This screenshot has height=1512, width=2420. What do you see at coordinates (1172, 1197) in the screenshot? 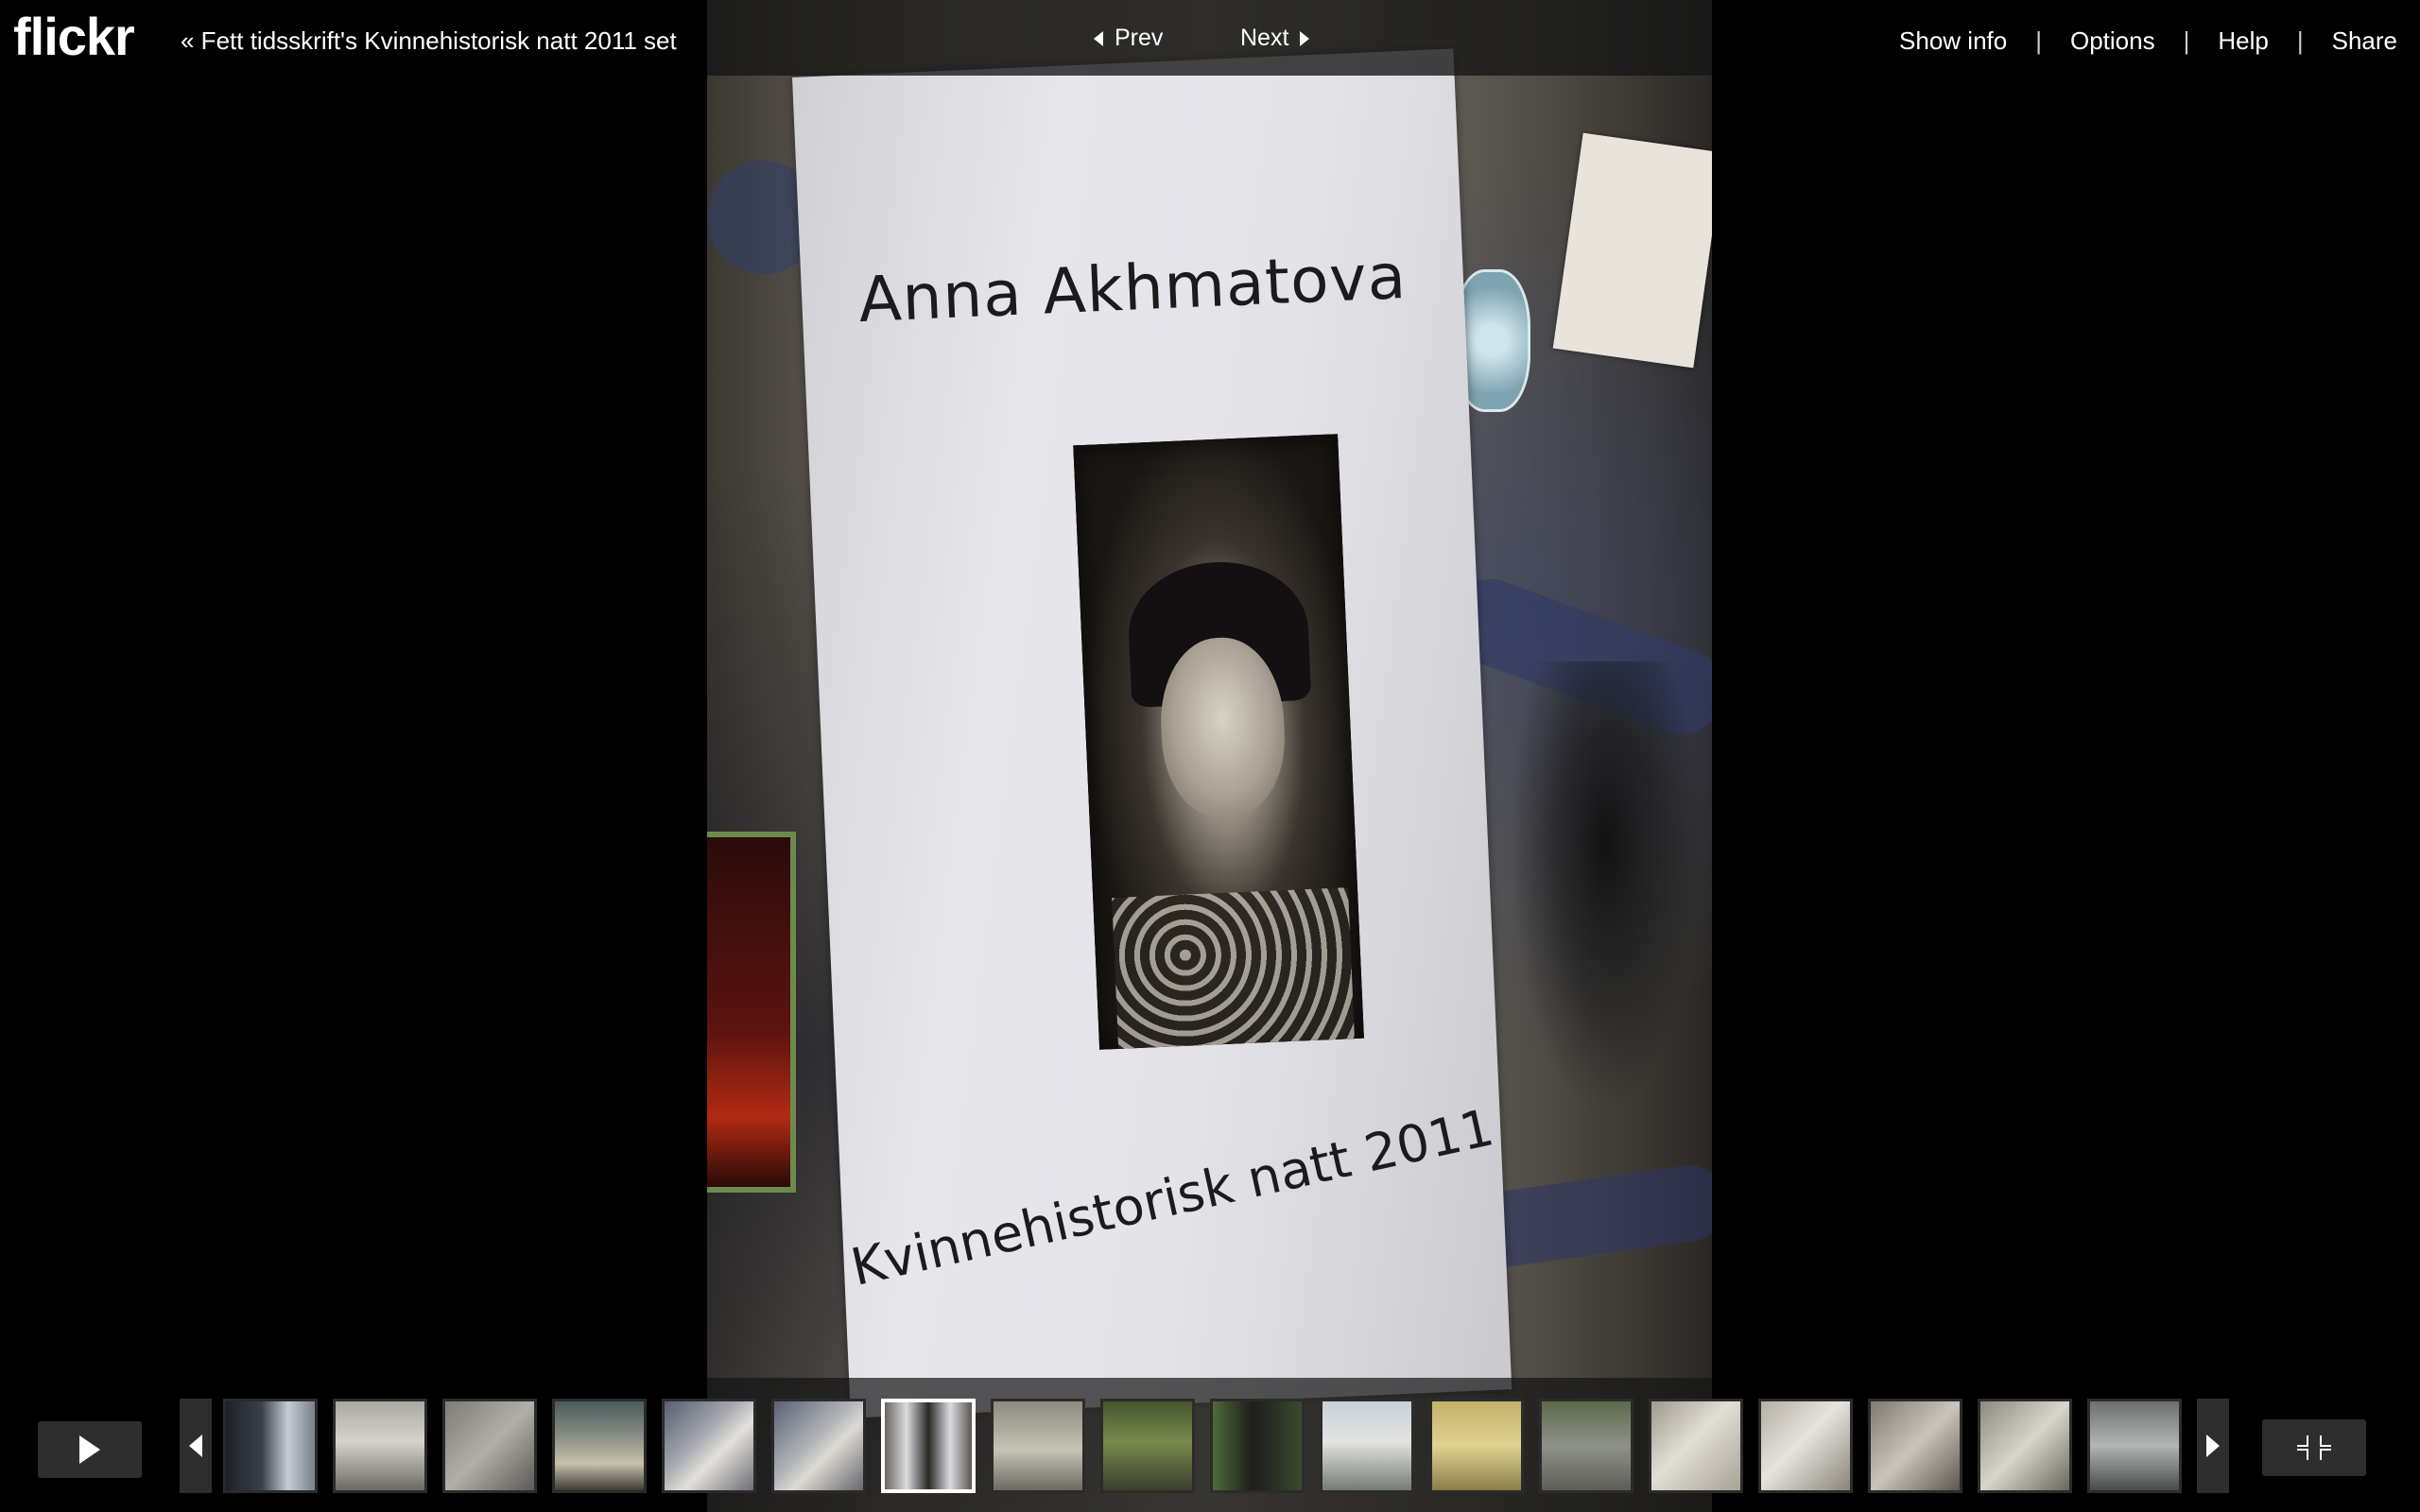
I see `poster-subtitle: Kvinnehistorisk natt 2011` at bounding box center [1172, 1197].